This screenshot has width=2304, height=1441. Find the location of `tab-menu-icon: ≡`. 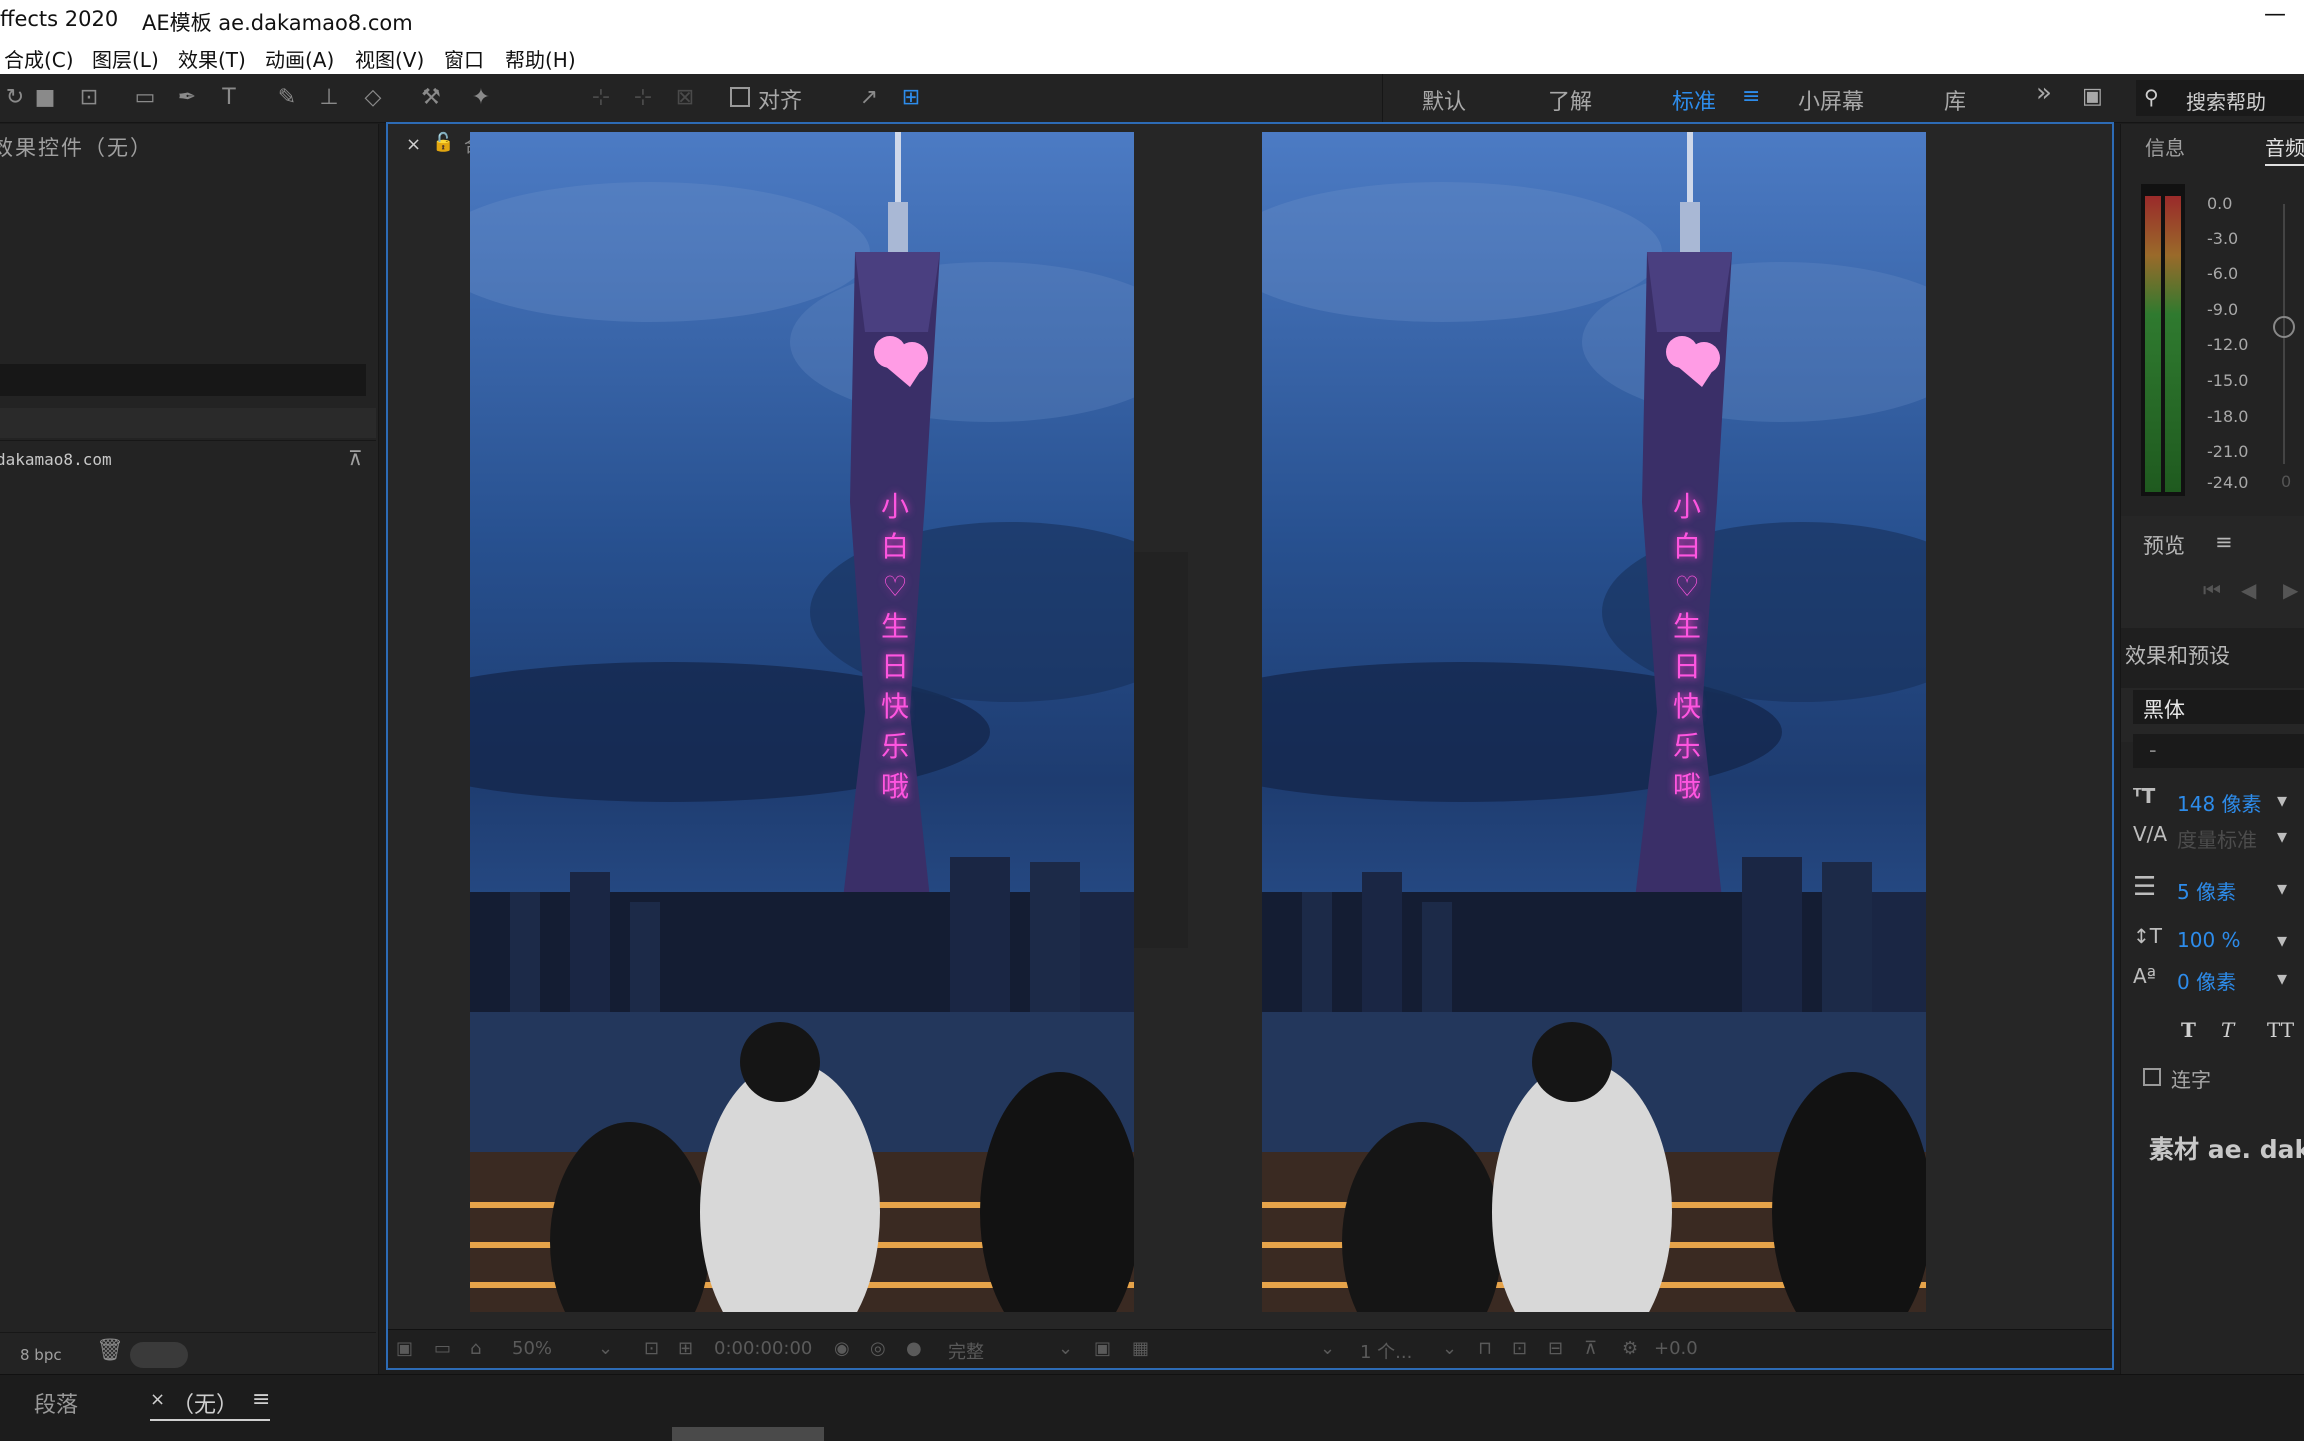

tab-menu-icon: ≡ is located at coordinates (261, 1399).